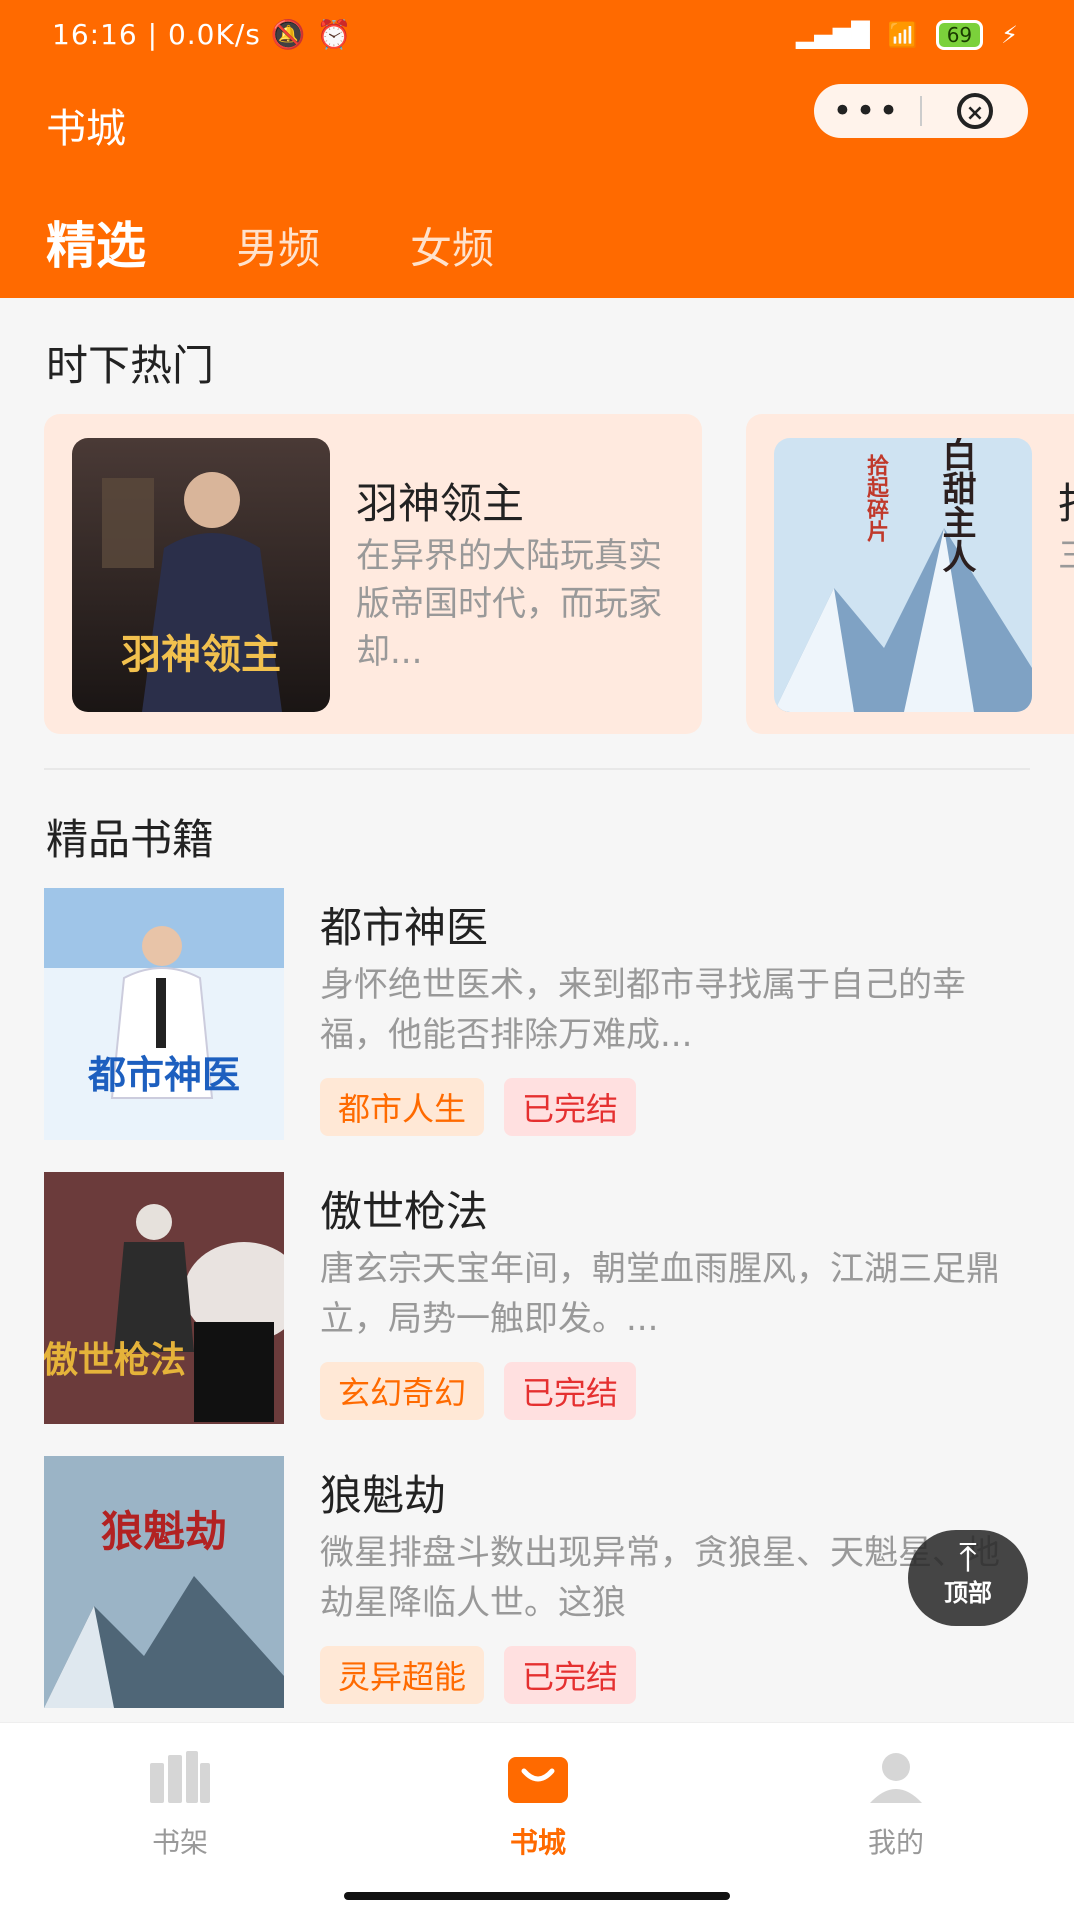  Describe the element at coordinates (334, 34) in the screenshot. I see `alarm-icon: ⏰` at that location.